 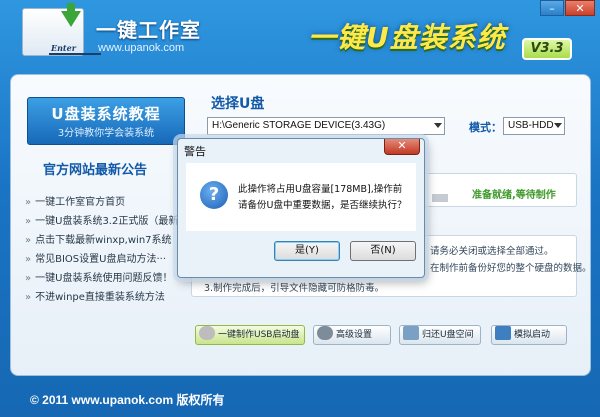 What do you see at coordinates (63, 48) in the screenshot?
I see `logo-enter-text: Enter` at bounding box center [63, 48].